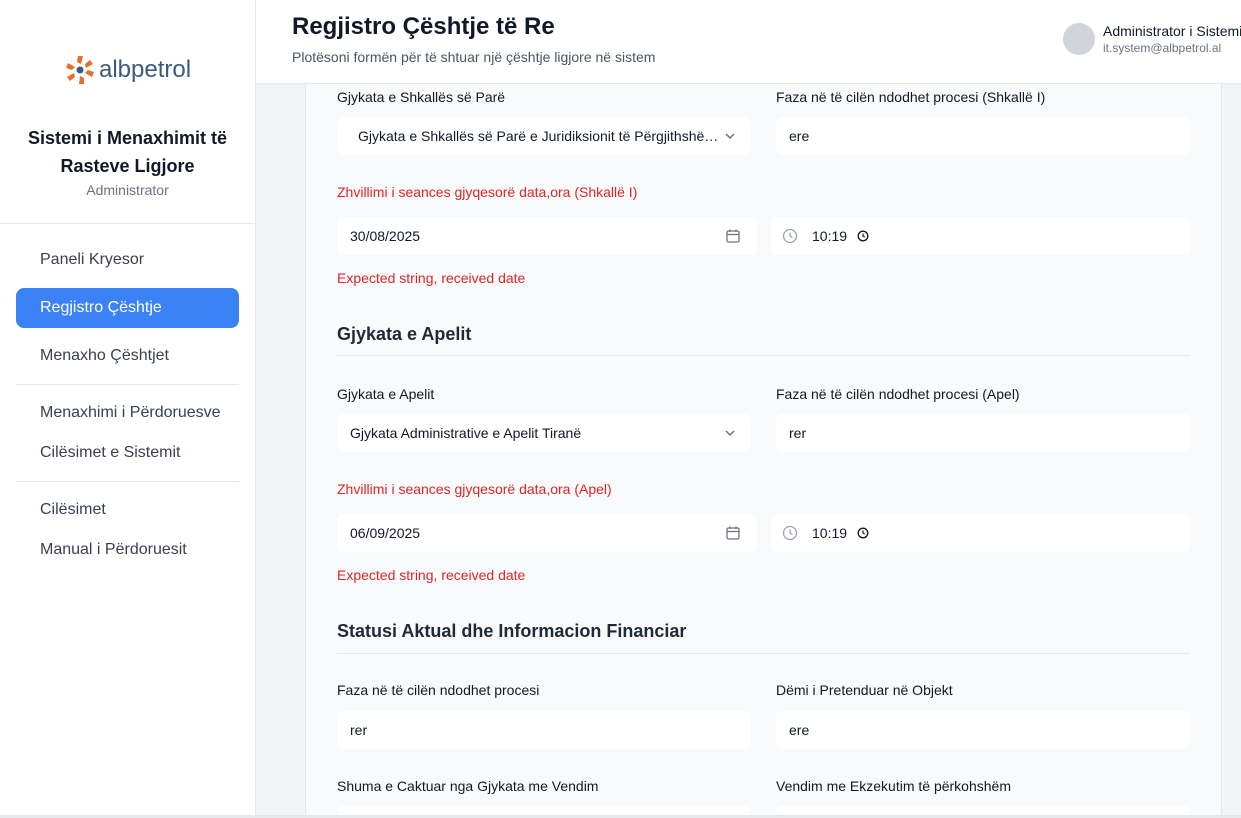 Image resolution: width=1241 pixels, height=818 pixels. I want to click on appeal-court-label: Gjykata e Apelit, so click(386, 394).